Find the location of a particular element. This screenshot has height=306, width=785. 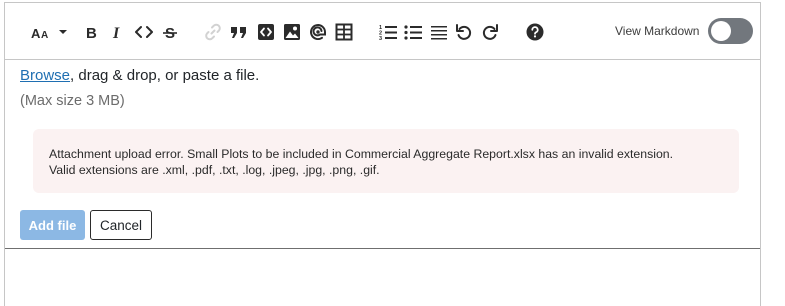

undo-icon is located at coordinates (464, 32).